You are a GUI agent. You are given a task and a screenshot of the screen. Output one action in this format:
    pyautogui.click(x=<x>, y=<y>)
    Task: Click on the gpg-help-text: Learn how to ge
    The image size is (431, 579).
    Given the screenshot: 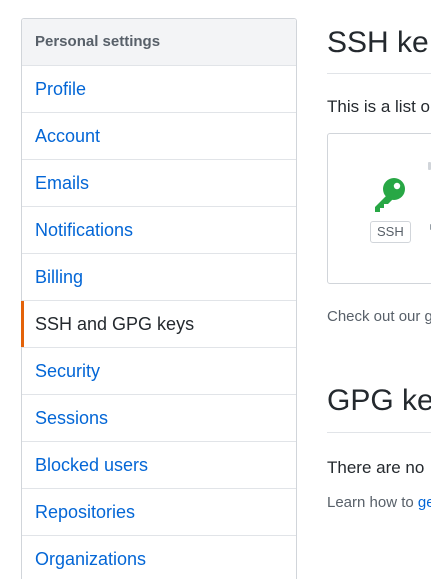 What is the action you would take?
    pyautogui.click(x=379, y=502)
    